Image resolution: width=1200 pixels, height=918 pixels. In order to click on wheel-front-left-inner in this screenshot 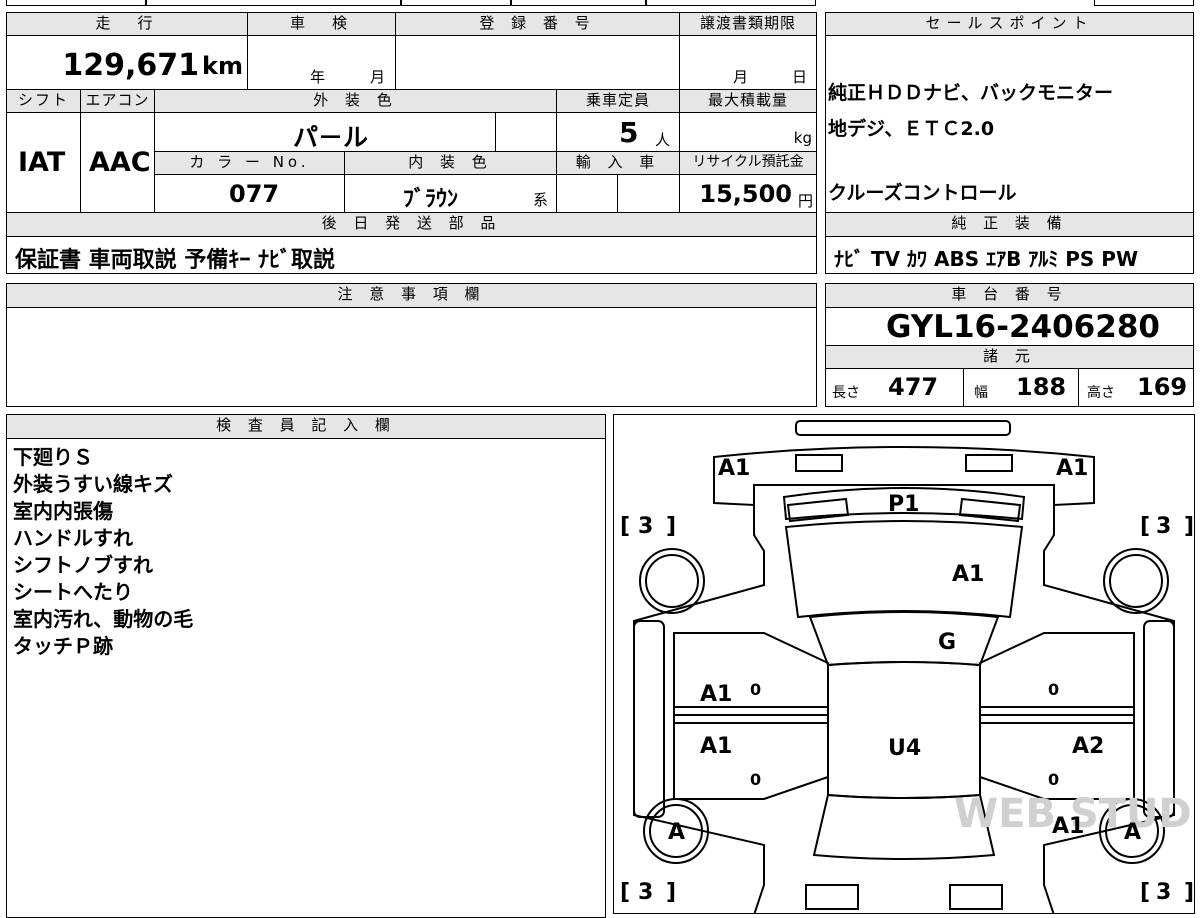, I will do `click(672, 581)`.